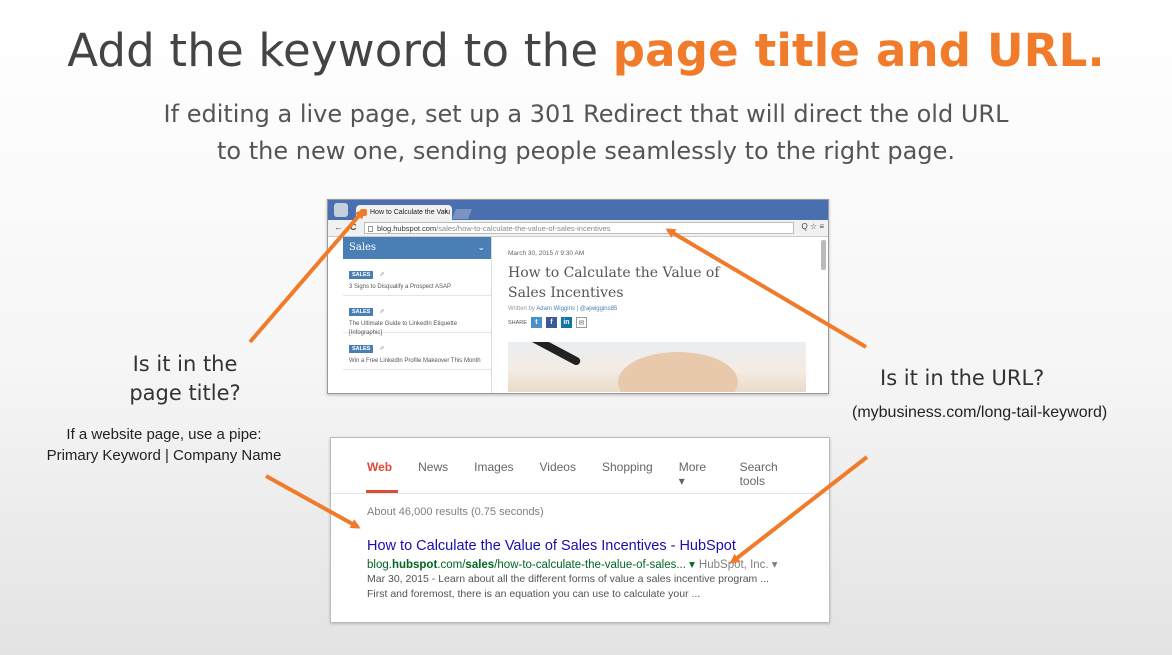  I want to click on arrow-to-tab-title, so click(306, 276).